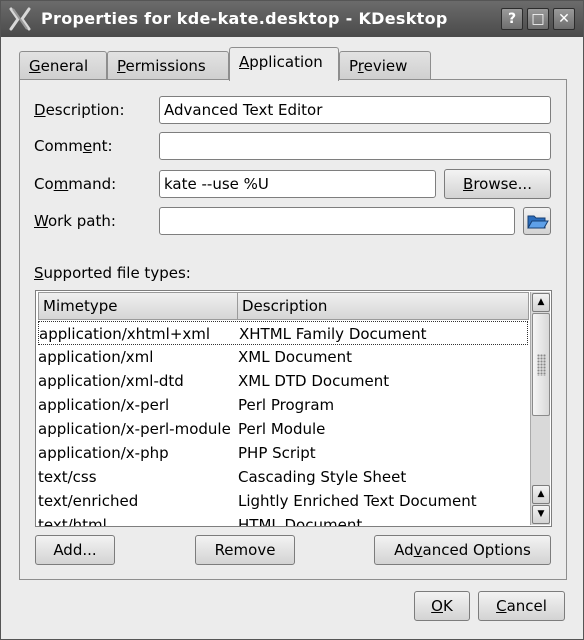 Image resolution: width=584 pixels, height=640 pixels. What do you see at coordinates (337, 221) in the screenshot?
I see `work-path-field` at bounding box center [337, 221].